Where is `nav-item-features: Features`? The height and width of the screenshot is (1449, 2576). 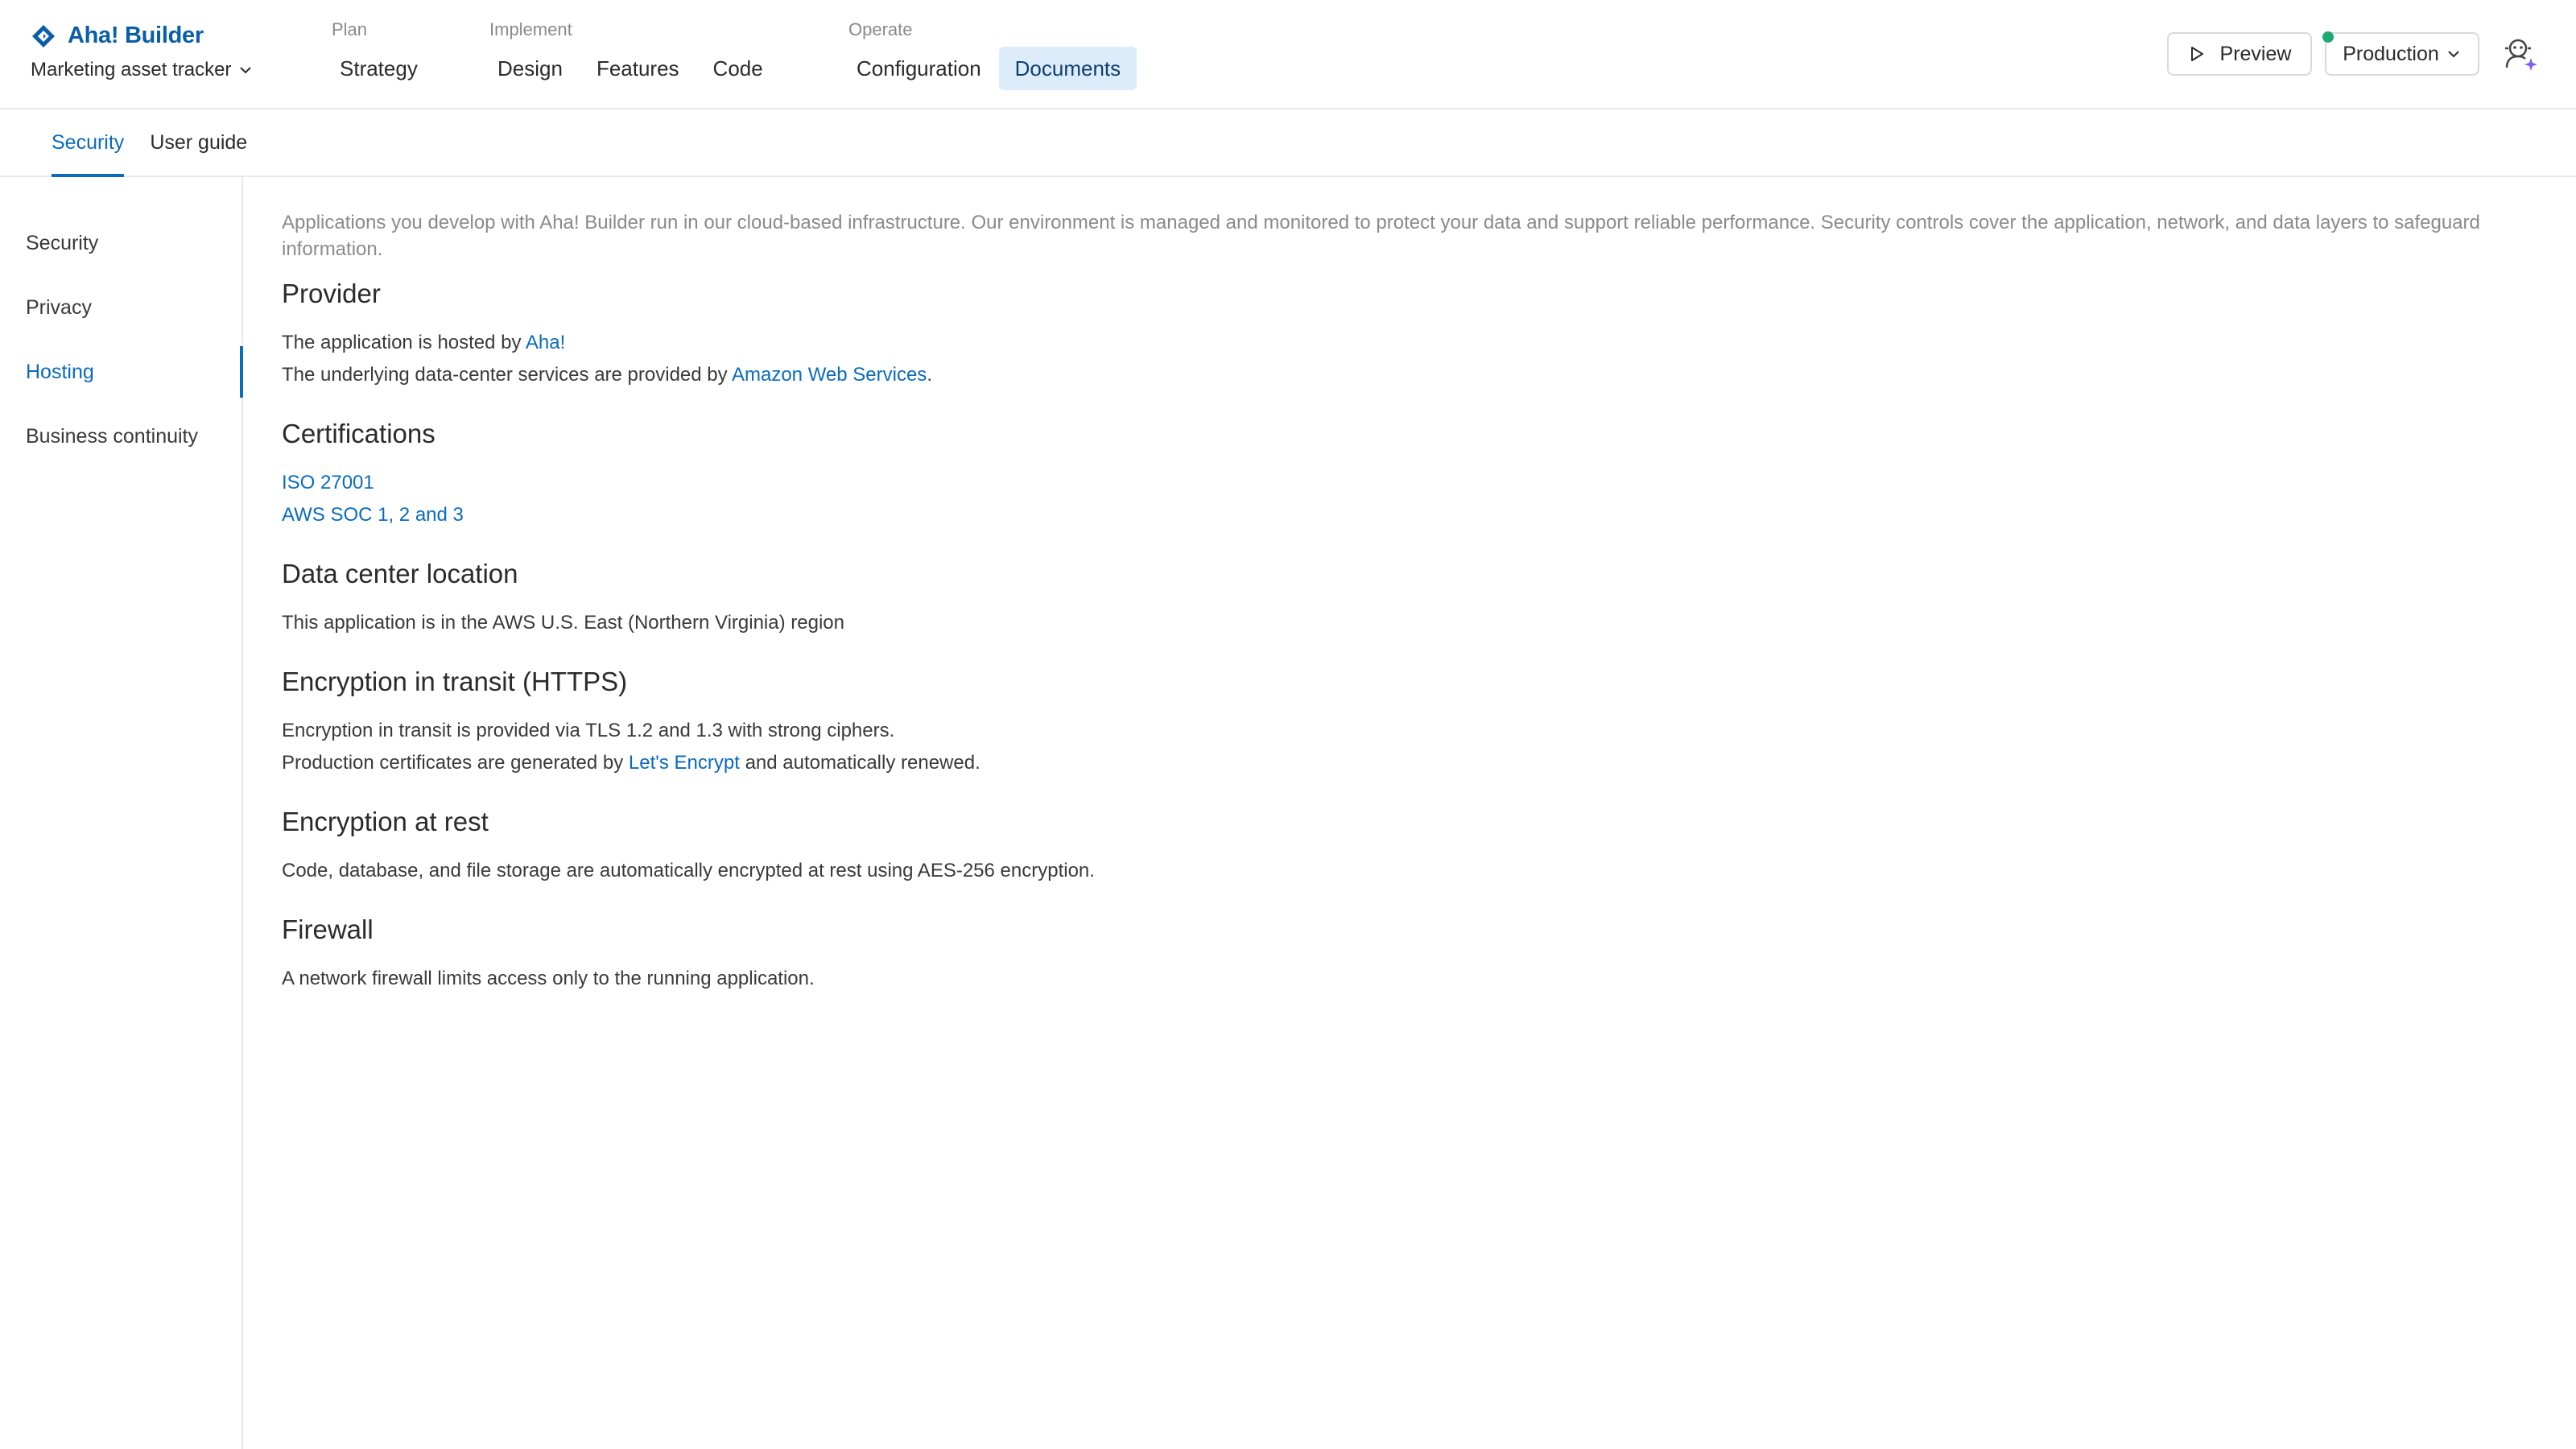 nav-item-features: Features is located at coordinates (638, 68).